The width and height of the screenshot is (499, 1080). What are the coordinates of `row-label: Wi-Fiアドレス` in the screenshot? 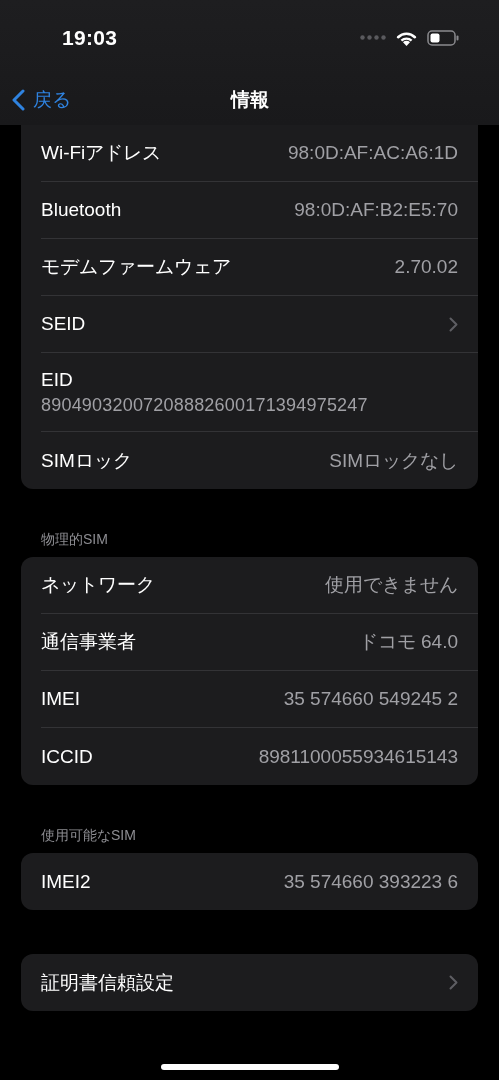 It's located at (101, 153).